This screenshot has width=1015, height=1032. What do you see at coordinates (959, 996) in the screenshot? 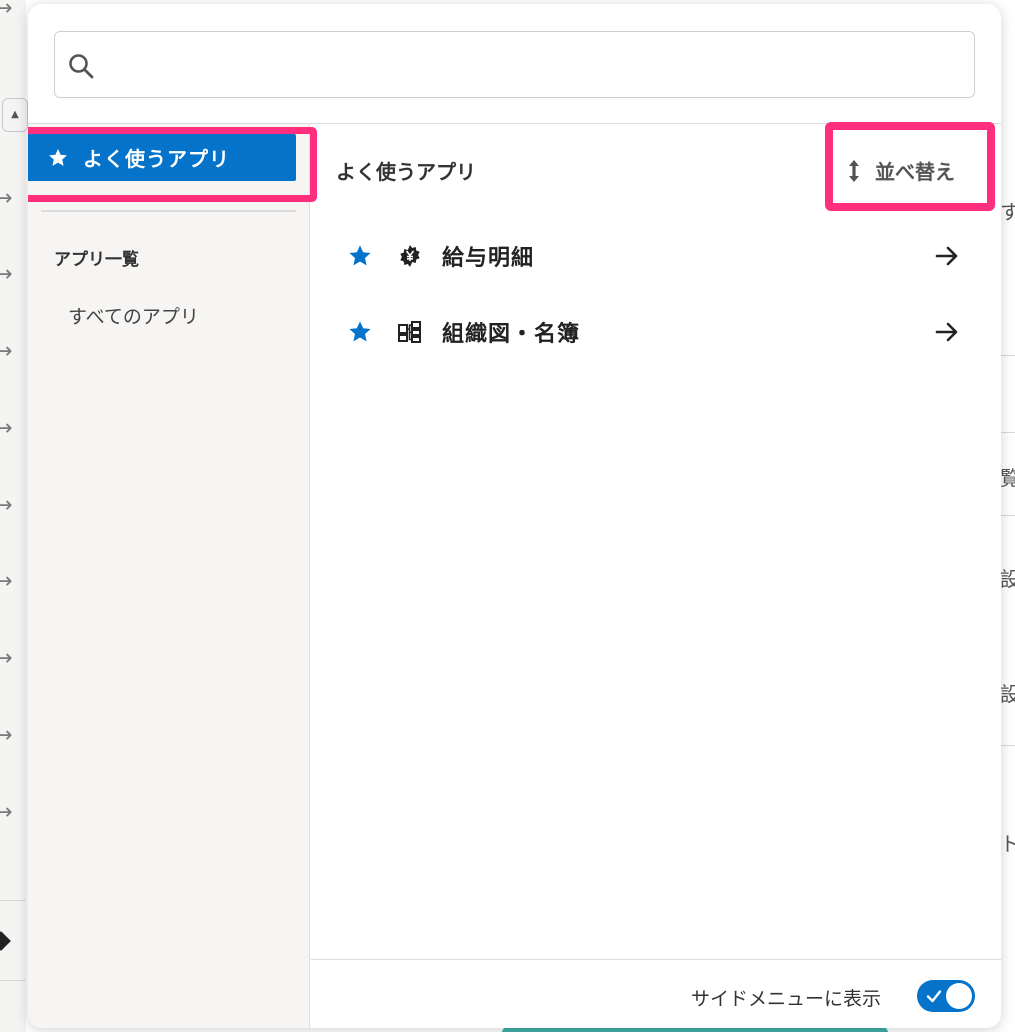
I see `toggle-knob` at bounding box center [959, 996].